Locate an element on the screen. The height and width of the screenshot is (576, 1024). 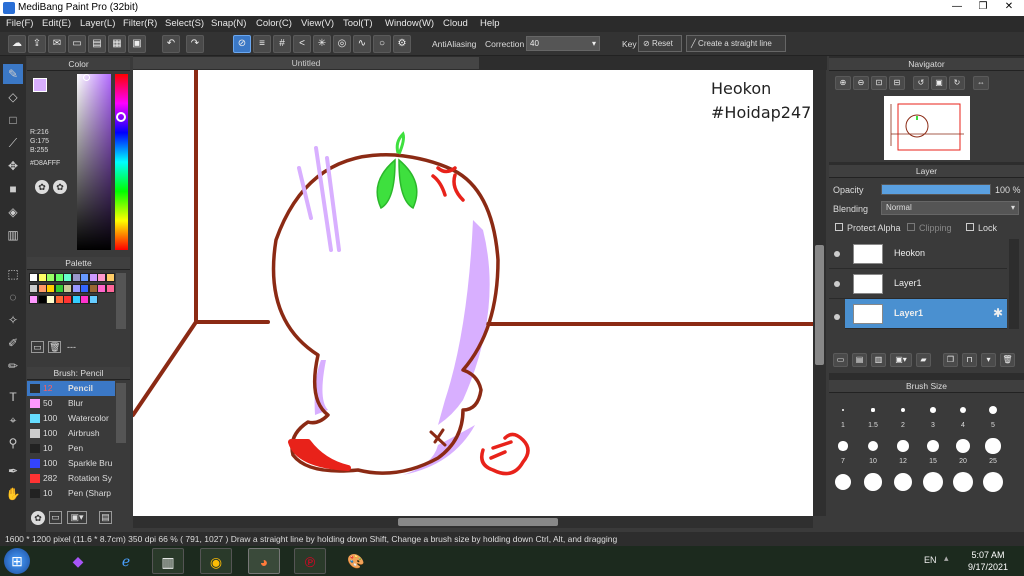
delete-palette-icon: 🗑 is located at coordinates (54, 347).